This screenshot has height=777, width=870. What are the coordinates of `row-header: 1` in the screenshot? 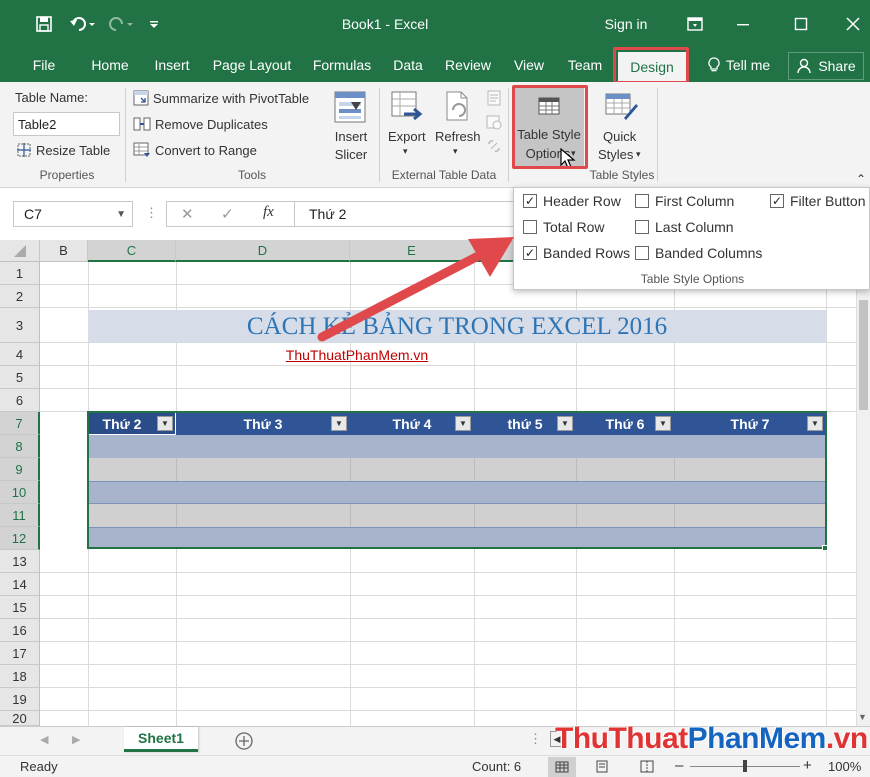 It's located at (20, 273).